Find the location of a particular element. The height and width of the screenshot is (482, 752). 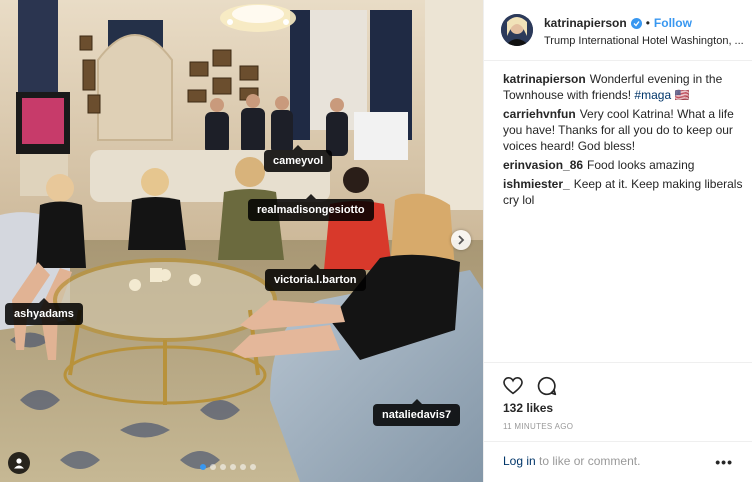

avatar is located at coordinates (517, 30).